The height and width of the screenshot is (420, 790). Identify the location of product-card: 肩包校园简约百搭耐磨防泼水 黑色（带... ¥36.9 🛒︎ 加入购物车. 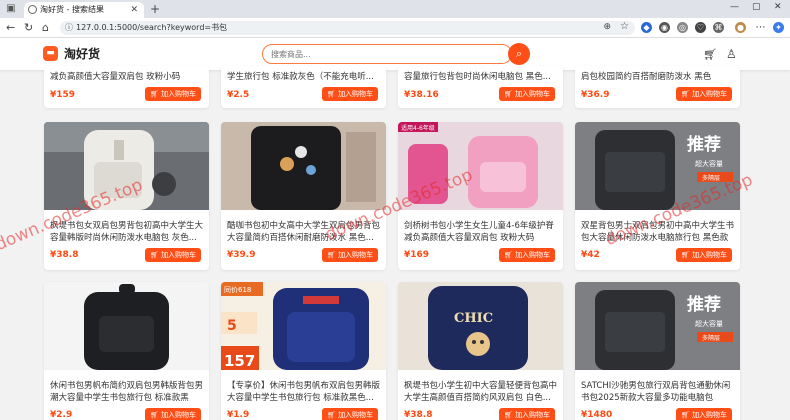
(657, 87).